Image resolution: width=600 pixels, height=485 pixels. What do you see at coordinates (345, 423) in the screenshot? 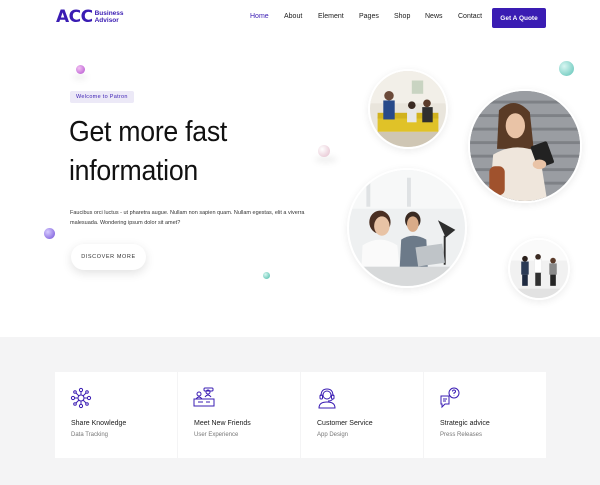
I see `feature-title: Customer Service` at bounding box center [345, 423].